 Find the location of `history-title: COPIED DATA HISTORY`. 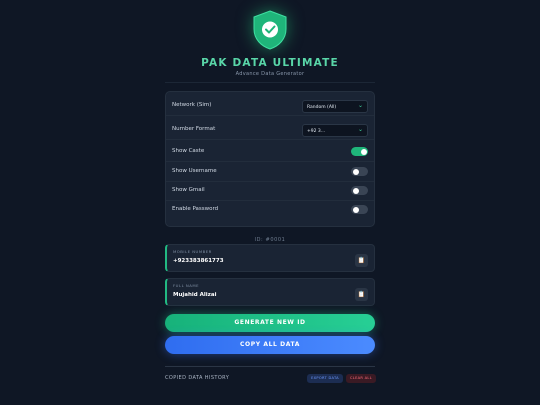

history-title: COPIED DATA HISTORY is located at coordinates (197, 378).